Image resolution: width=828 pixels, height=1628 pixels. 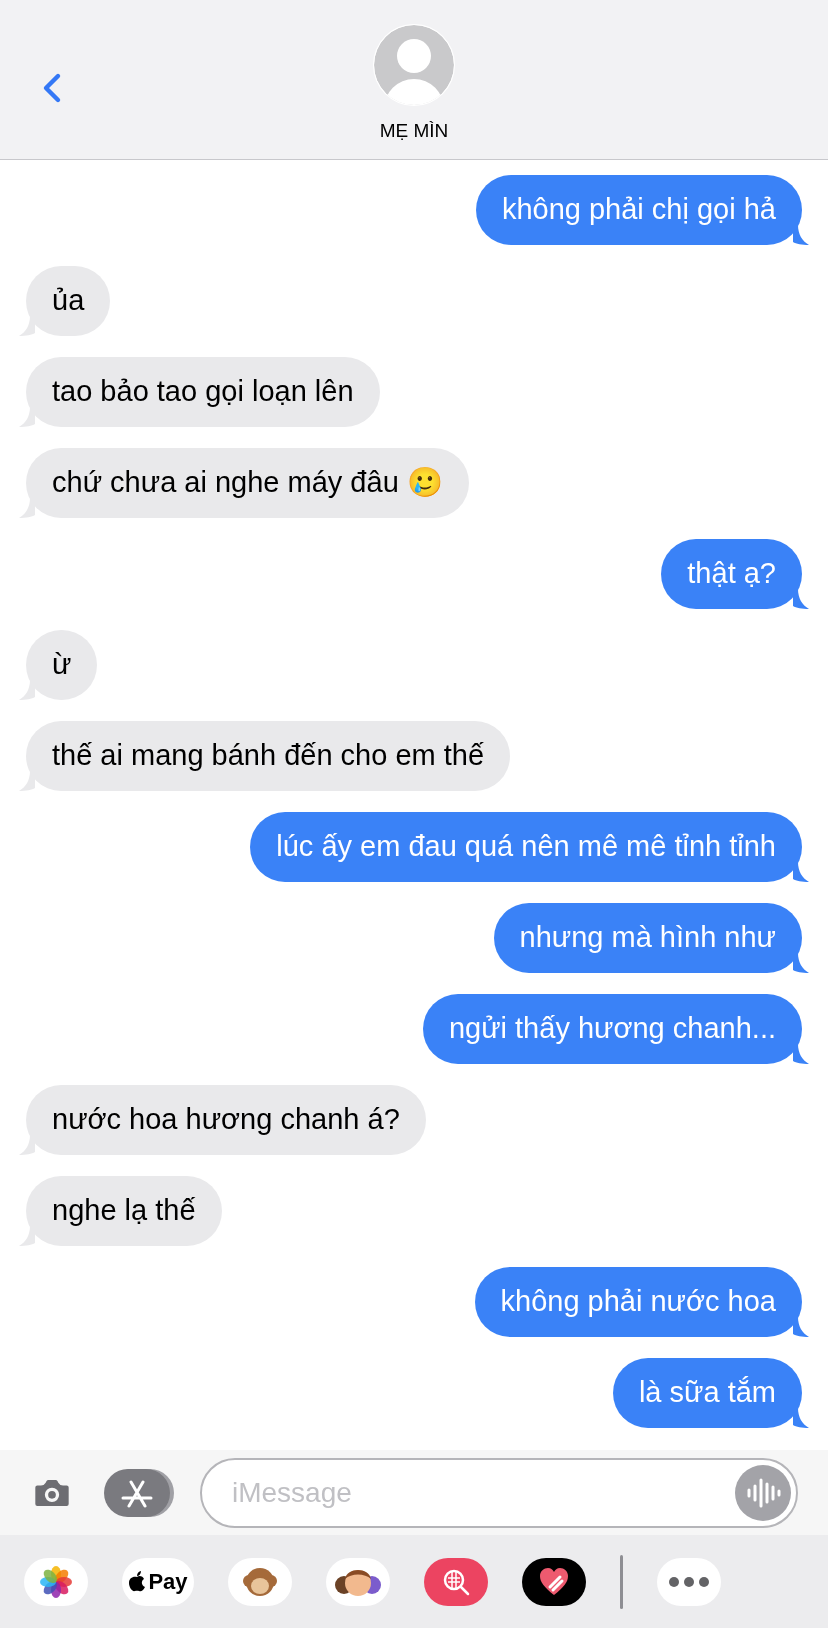 I want to click on heart-icon, so click(x=554, y=1581).